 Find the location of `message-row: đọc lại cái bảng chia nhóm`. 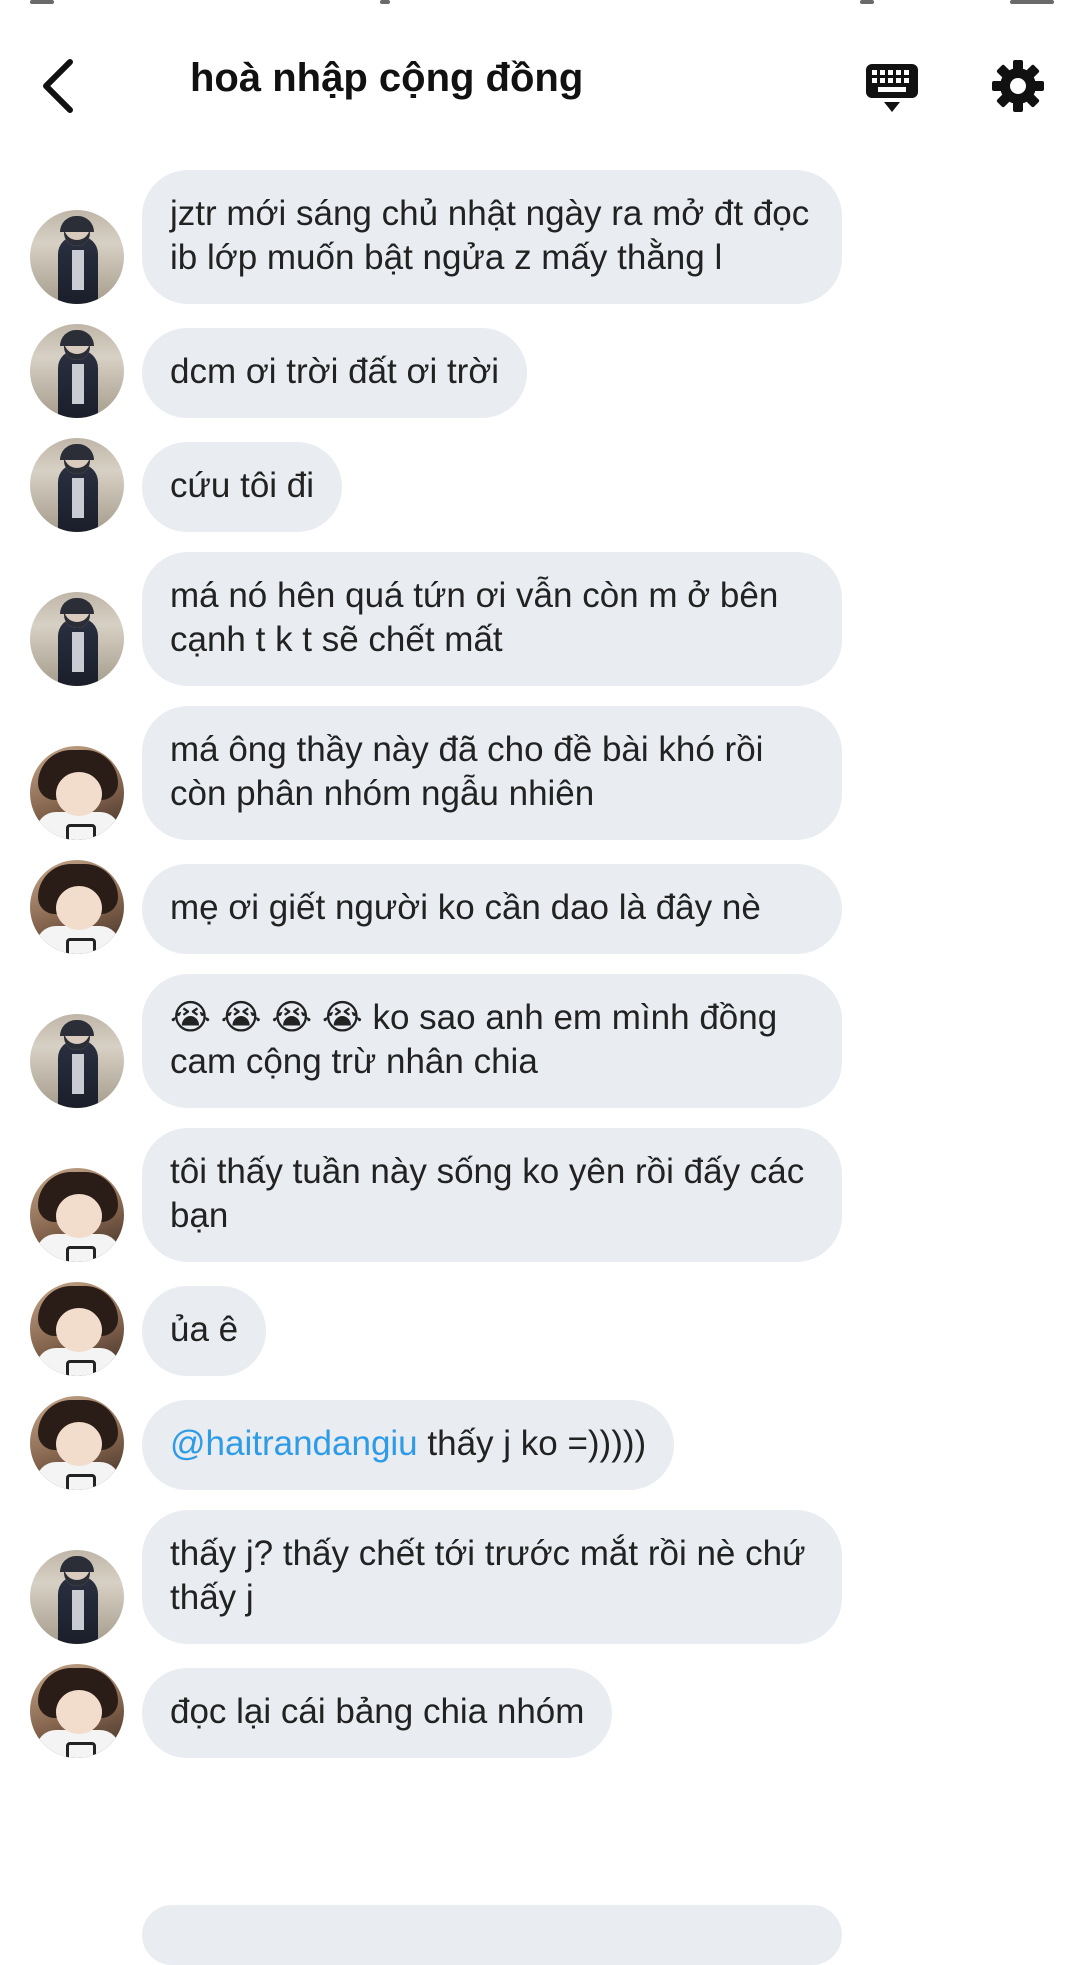

message-row: đọc lại cái bảng chia nhóm is located at coordinates (540, 1711).